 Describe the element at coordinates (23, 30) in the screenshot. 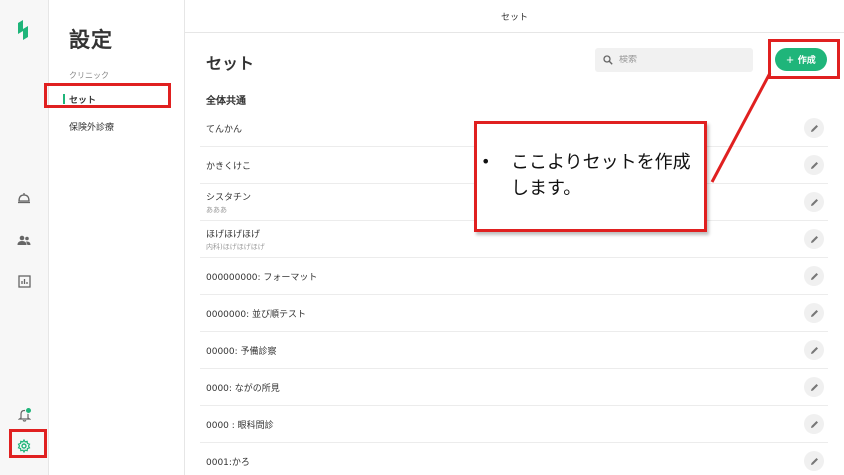

I see `app-logo-icon` at that location.